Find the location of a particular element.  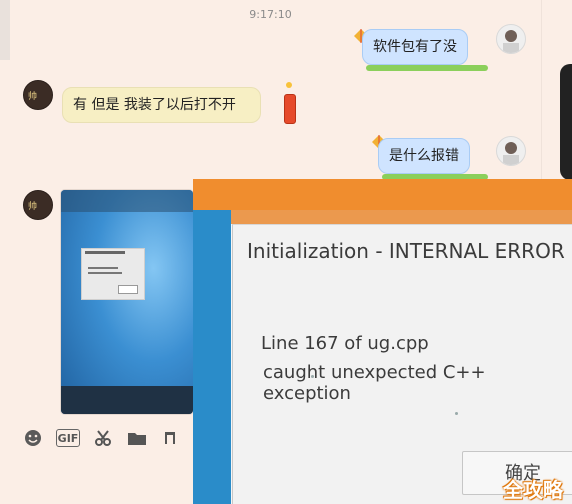

bubble-grass-decoration is located at coordinates (427, 68).